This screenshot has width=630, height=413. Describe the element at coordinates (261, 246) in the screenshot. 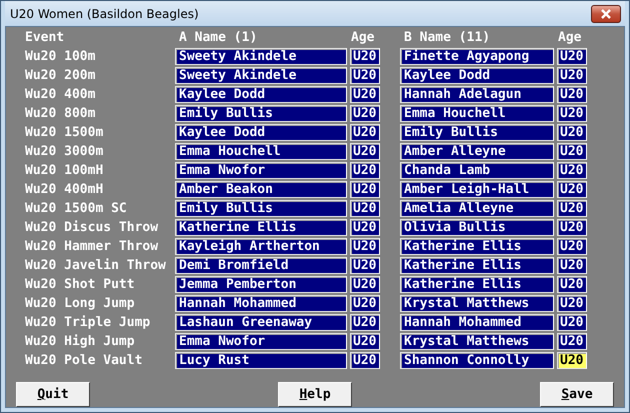

I see `name-field: Kayleigh Artherton` at that location.